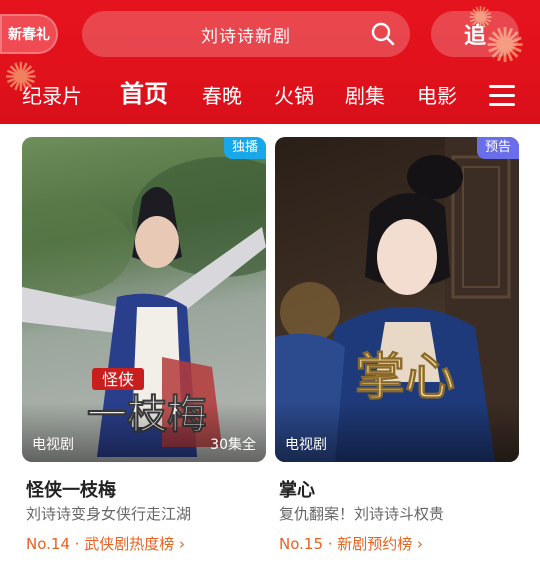  Describe the element at coordinates (297, 489) in the screenshot. I see `show-title: 掌心` at that location.